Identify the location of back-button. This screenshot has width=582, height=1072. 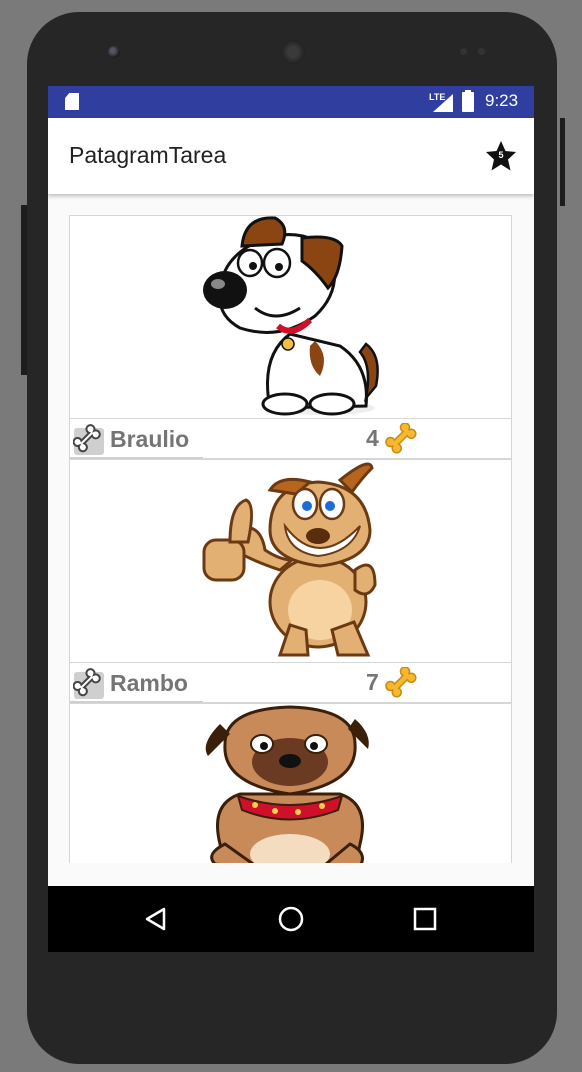
(156, 919).